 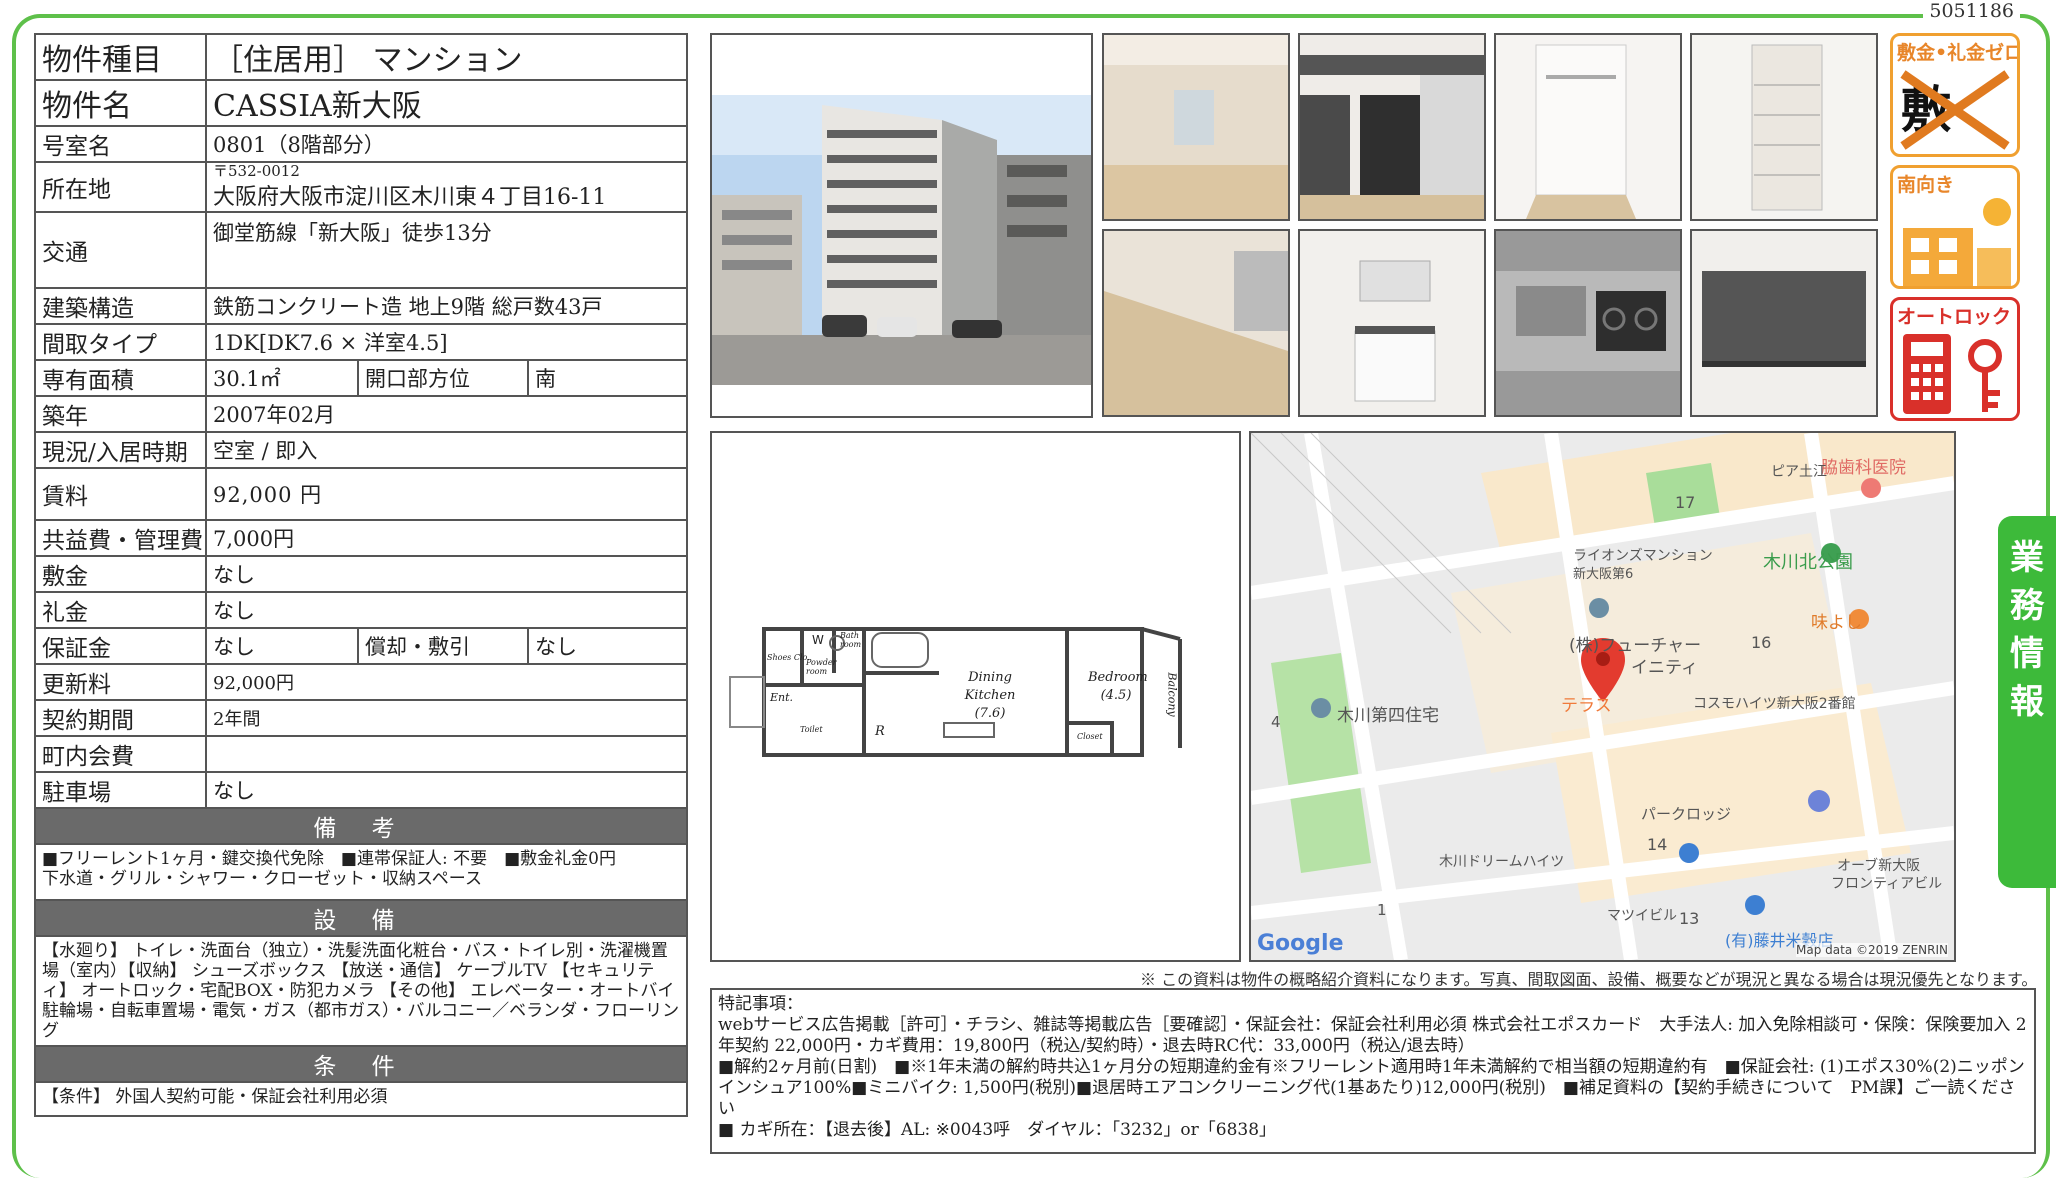 What do you see at coordinates (1643, 556) in the screenshot?
I see `map-label-lions: ライオンズマンション` at bounding box center [1643, 556].